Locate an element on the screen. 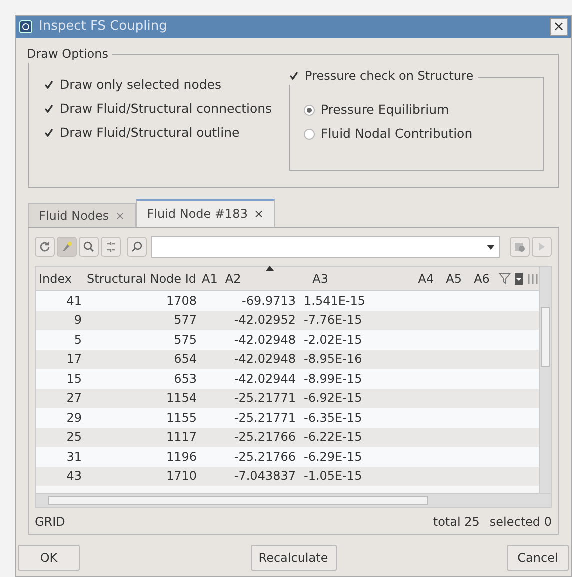 Image resolution: width=572 pixels, height=577 pixels. column-header: A3 is located at coordinates (363, 279).